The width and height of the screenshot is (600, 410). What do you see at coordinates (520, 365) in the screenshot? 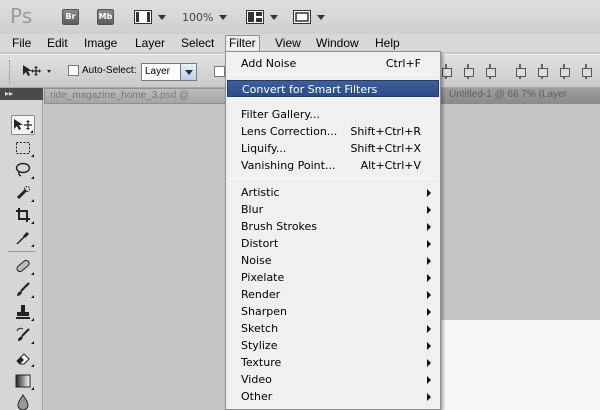
I see `document-canvas` at bounding box center [520, 365].